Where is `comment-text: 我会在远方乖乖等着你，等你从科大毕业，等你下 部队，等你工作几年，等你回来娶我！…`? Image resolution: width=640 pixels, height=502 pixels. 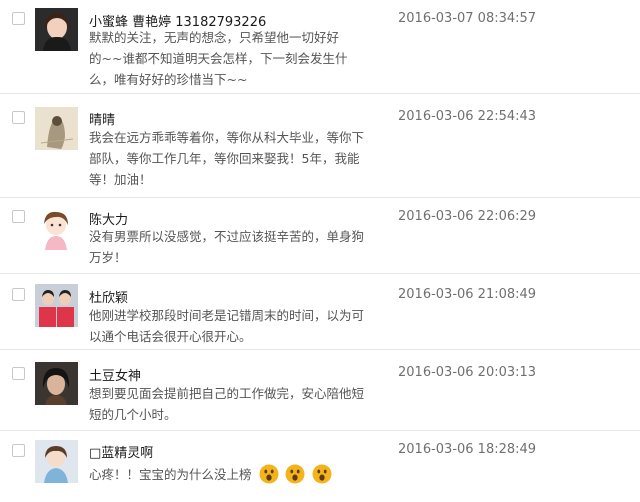 comment-text: 我会在远方乖乖等着你，等你从科大毕业，等你下 部队，等你工作几年，等你回来娶我！… is located at coordinates (249, 158).